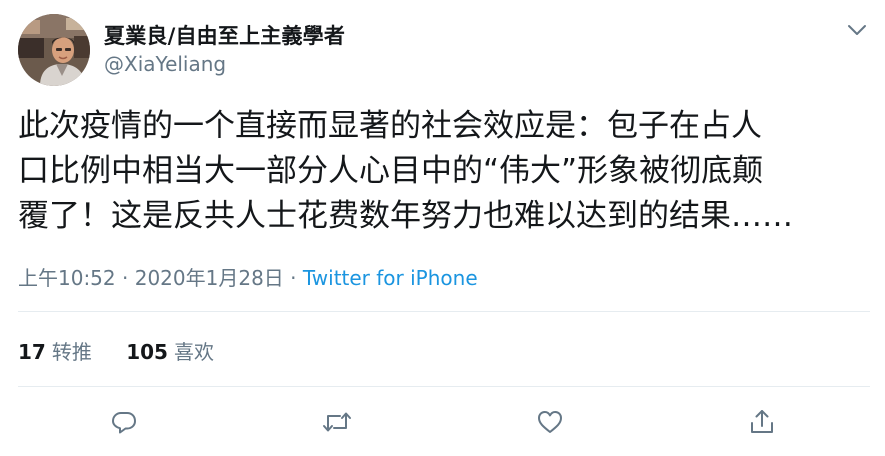 Image resolution: width=885 pixels, height=456 pixels. Describe the element at coordinates (170, 350) in the screenshot. I see `likes-stat: 105 喜欢` at that location.